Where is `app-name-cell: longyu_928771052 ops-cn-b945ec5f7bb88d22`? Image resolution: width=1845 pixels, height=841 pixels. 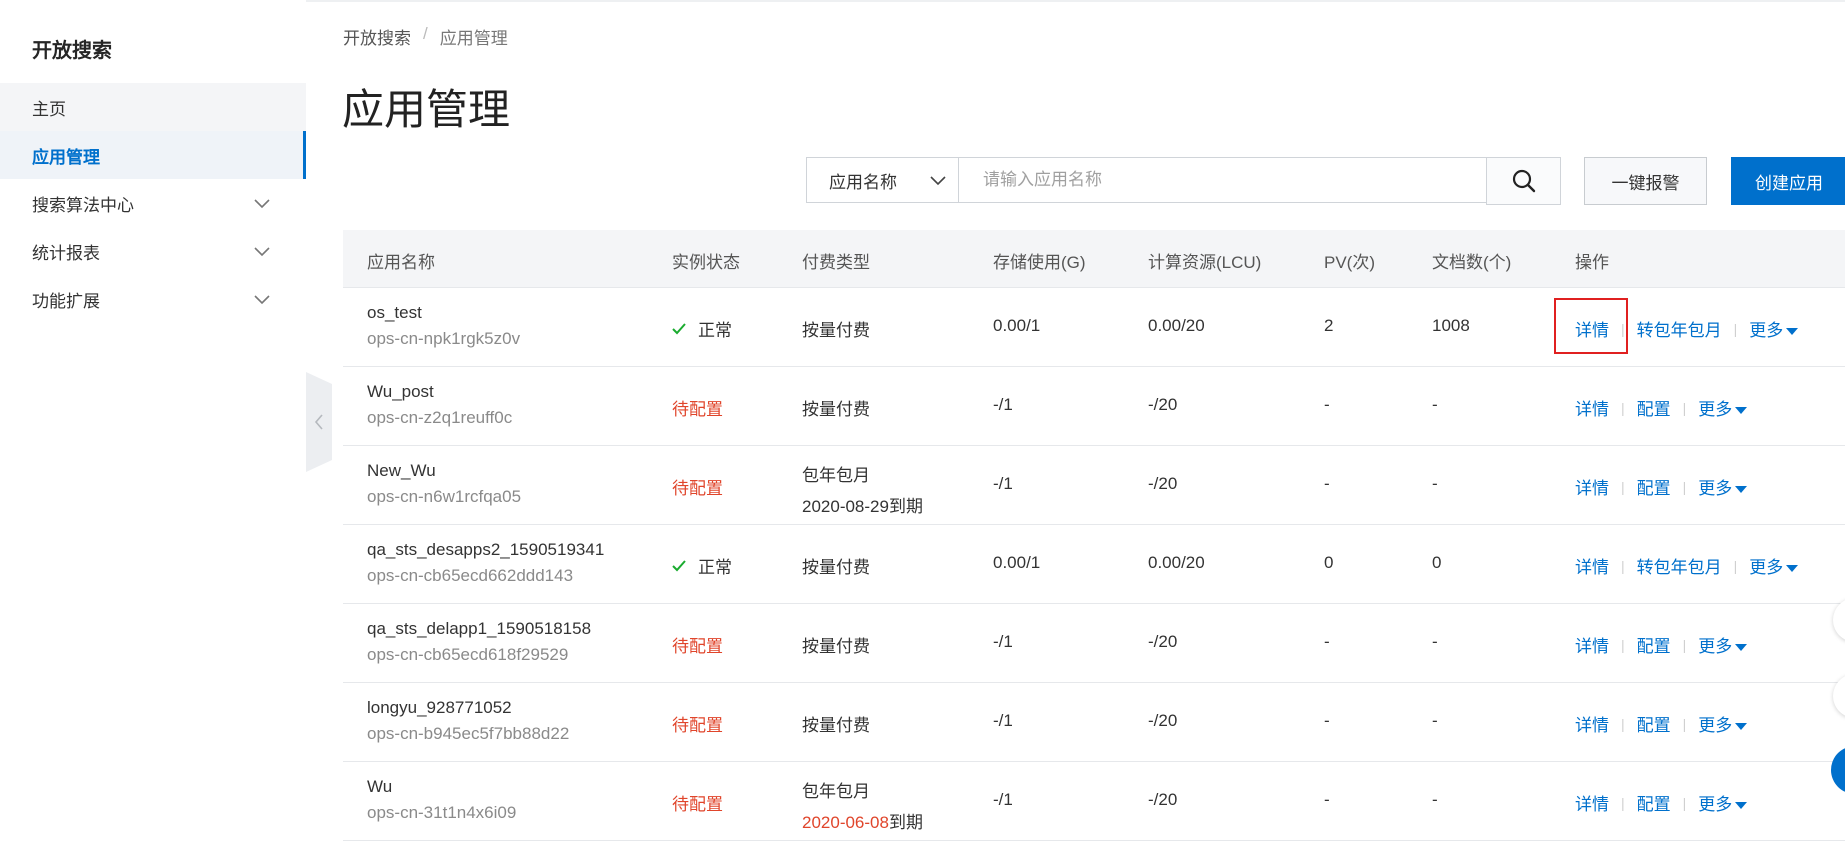 app-name-cell: longyu_928771052 ops-cn-b945ec5f7bb88d22 is located at coordinates (468, 721).